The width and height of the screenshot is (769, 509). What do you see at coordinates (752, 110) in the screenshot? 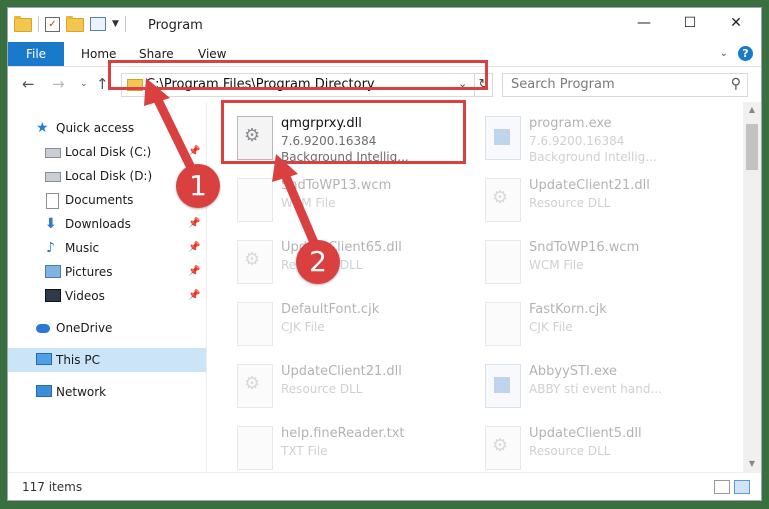
I see `scroll-up-icon: ▲` at bounding box center [752, 110].